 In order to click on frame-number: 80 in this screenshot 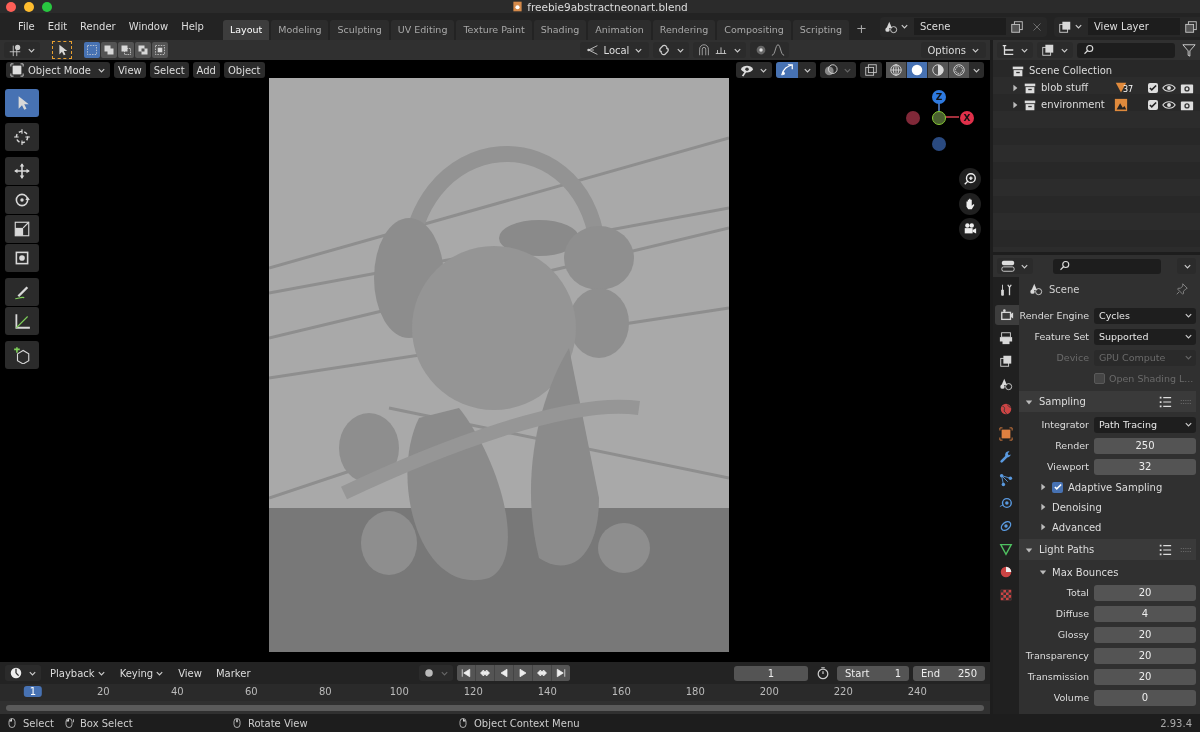, I will do `click(325, 691)`.